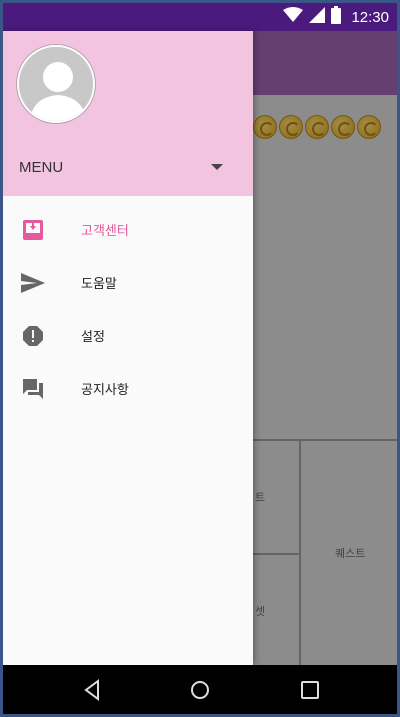  I want to click on drawer-item-label: 도움말, so click(99, 284).